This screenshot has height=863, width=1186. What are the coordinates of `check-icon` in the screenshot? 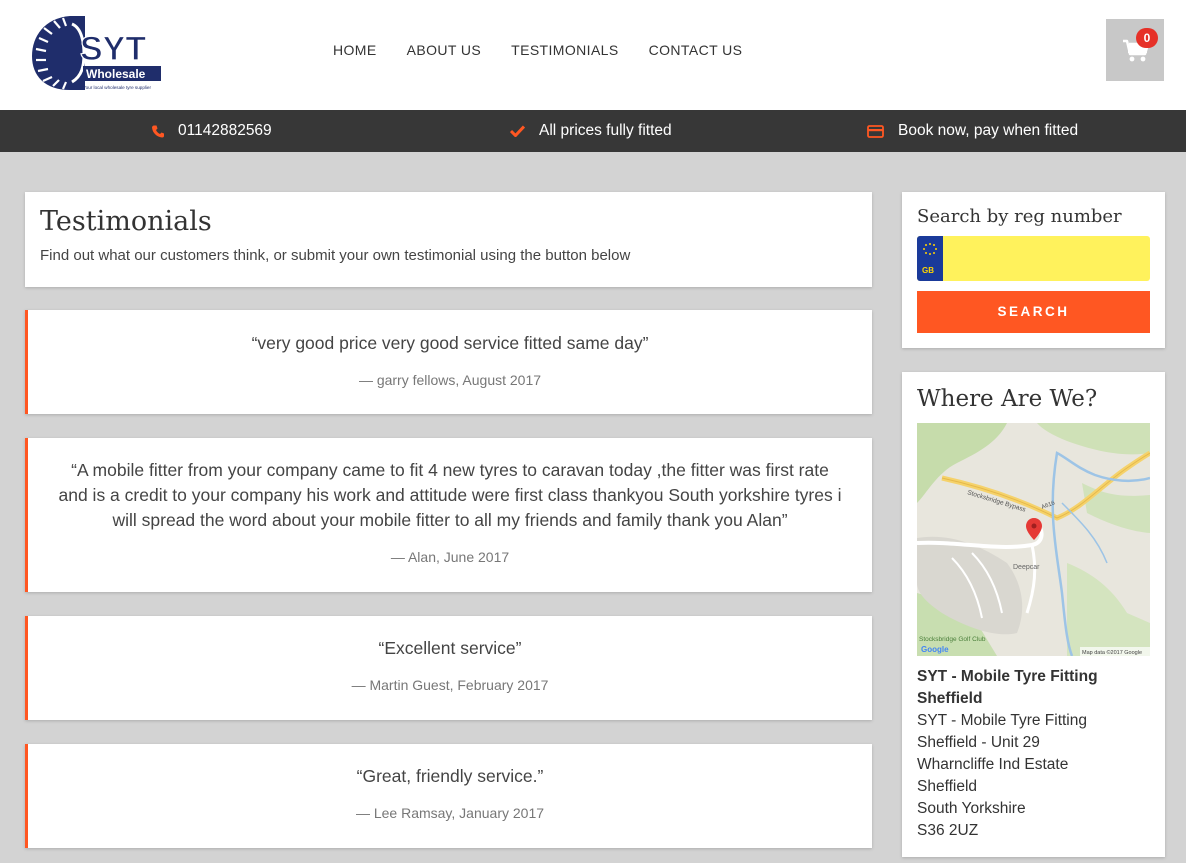 It's located at (517, 131).